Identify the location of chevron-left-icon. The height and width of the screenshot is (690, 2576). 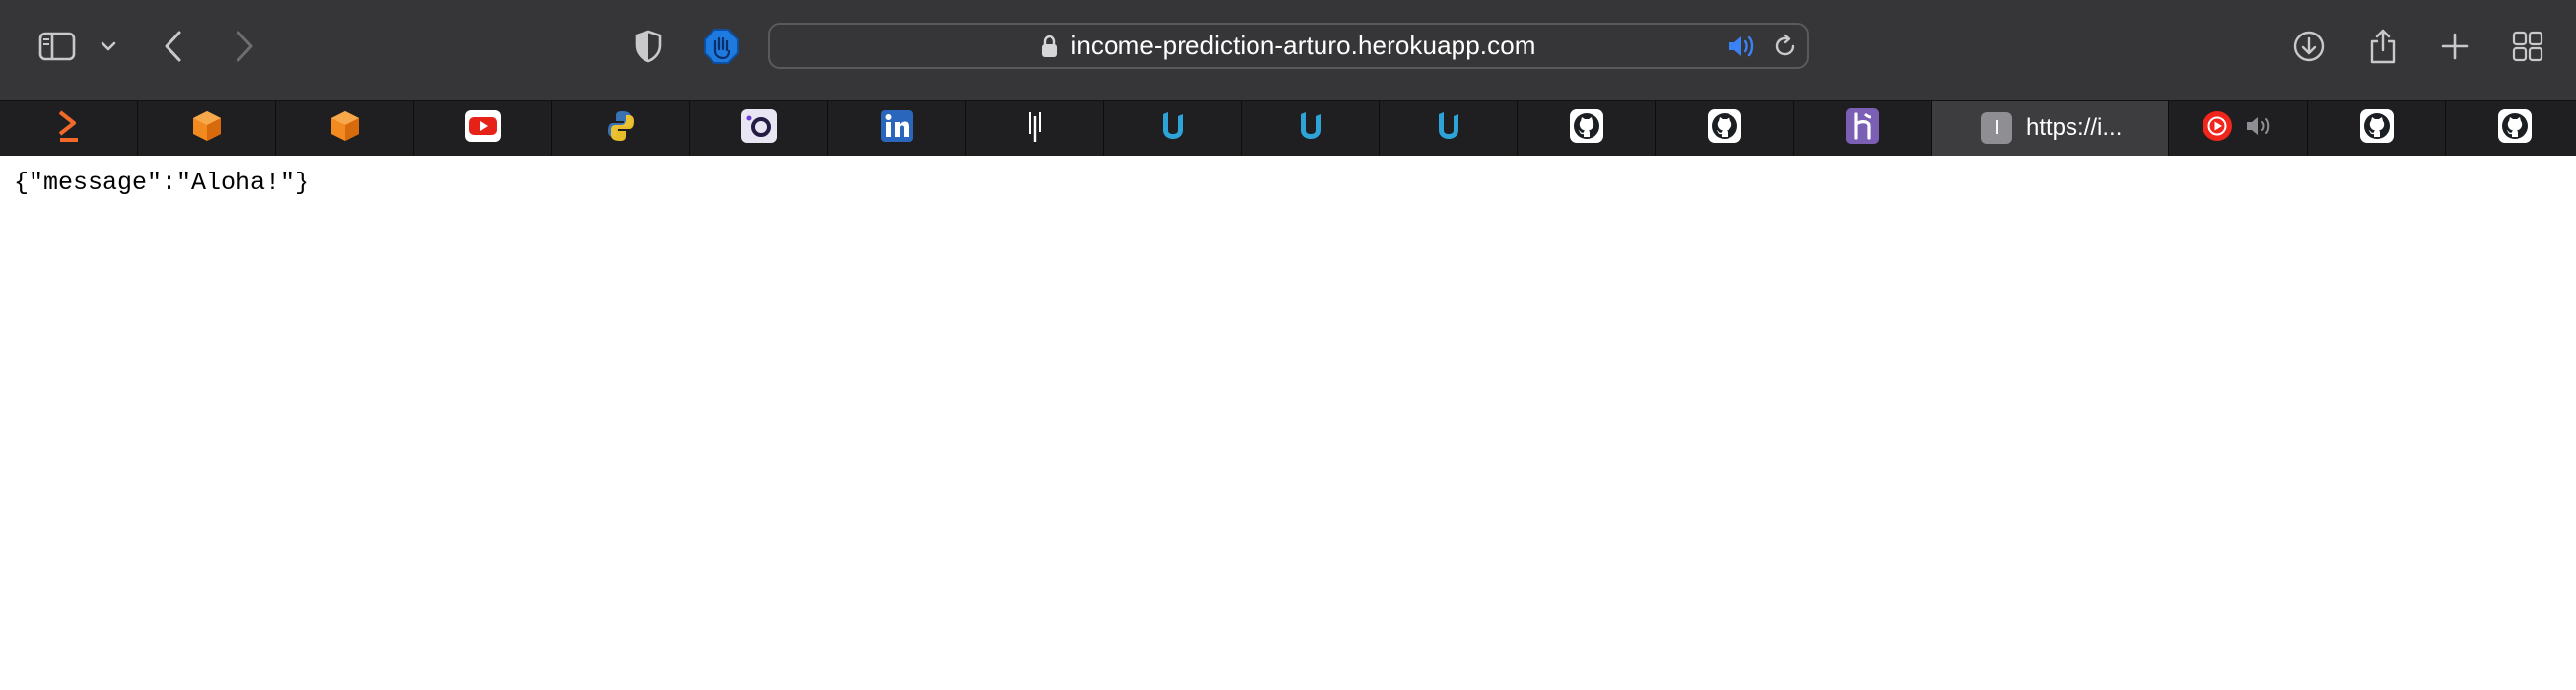
(173, 47).